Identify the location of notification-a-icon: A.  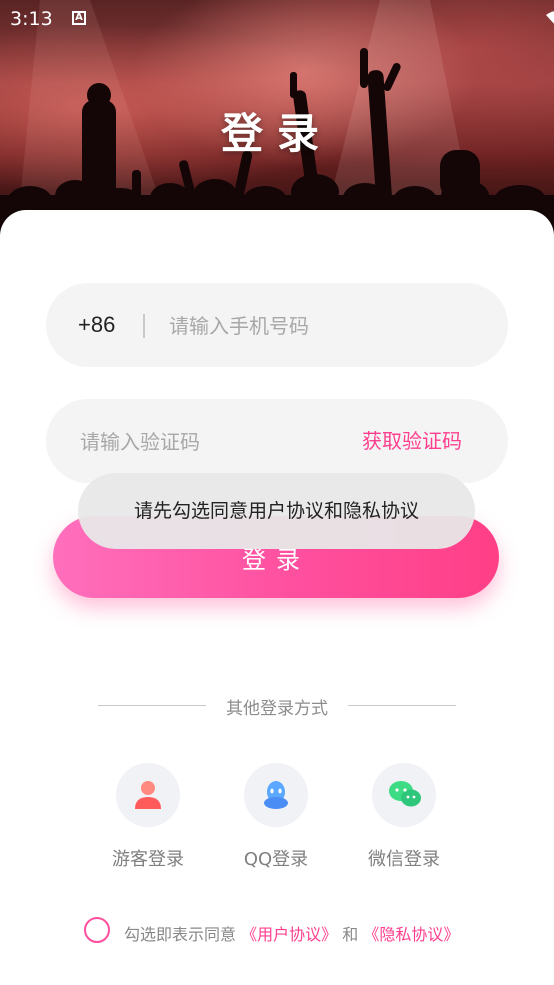
(79, 18).